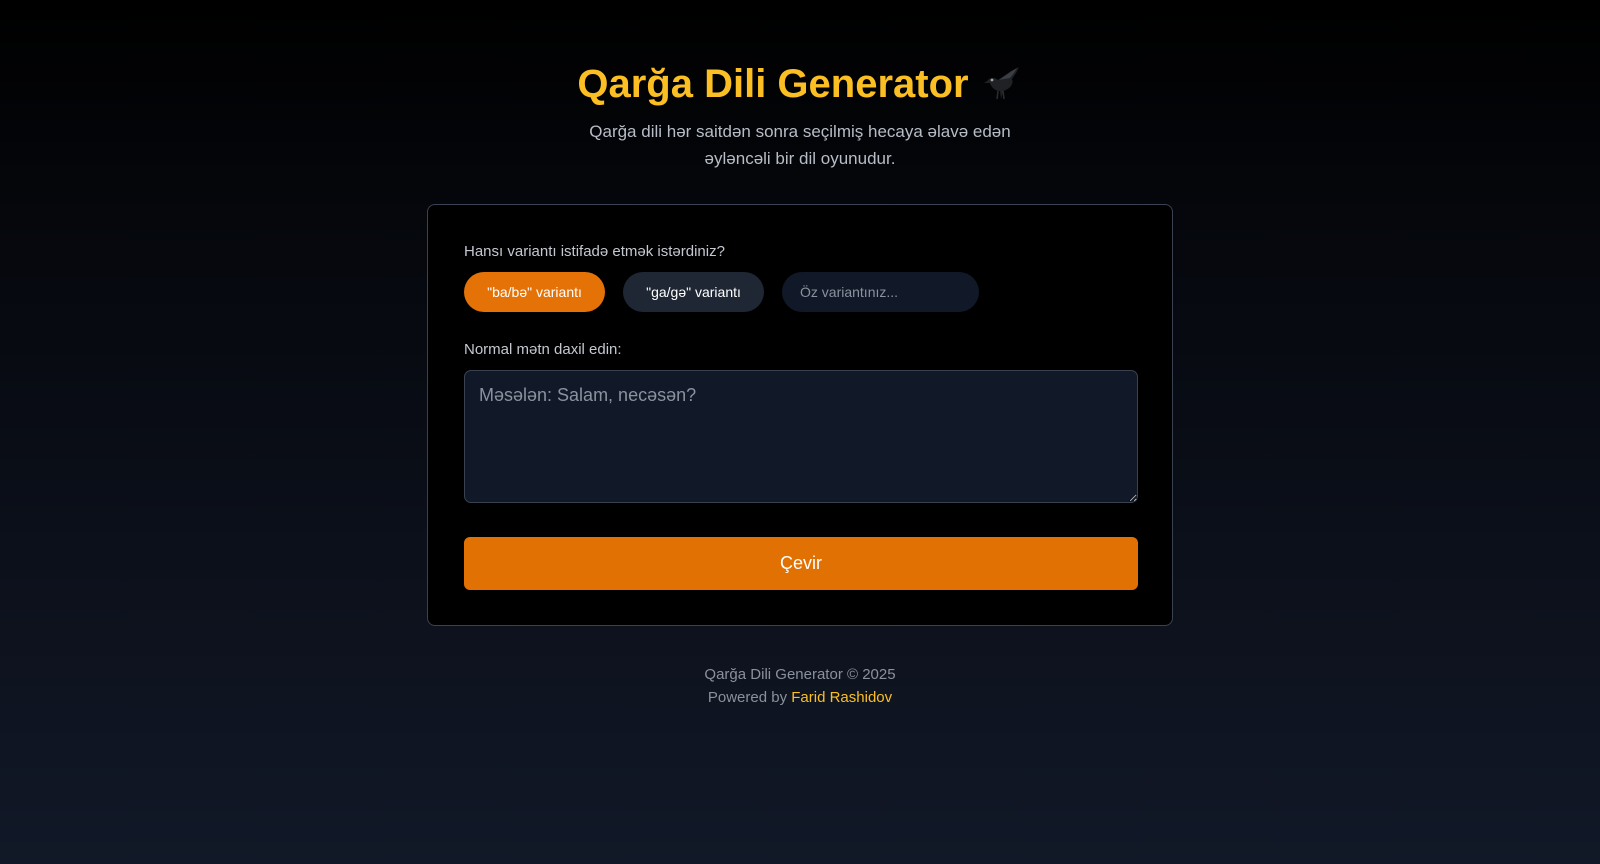 The width and height of the screenshot is (1600, 864). I want to click on variant-options: "ba/bə" variantı "ga/gə" variantı, so click(721, 292).